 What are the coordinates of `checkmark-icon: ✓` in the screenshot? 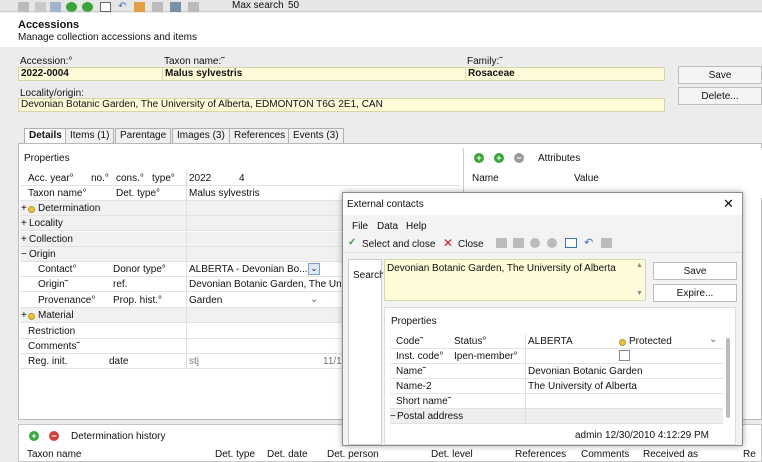 It's located at (352, 242).